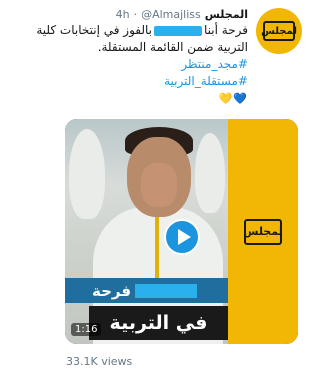 This screenshot has height=376, width=320. Describe the element at coordinates (226, 14) in the screenshot. I see `account-name: المجلس` at that location.